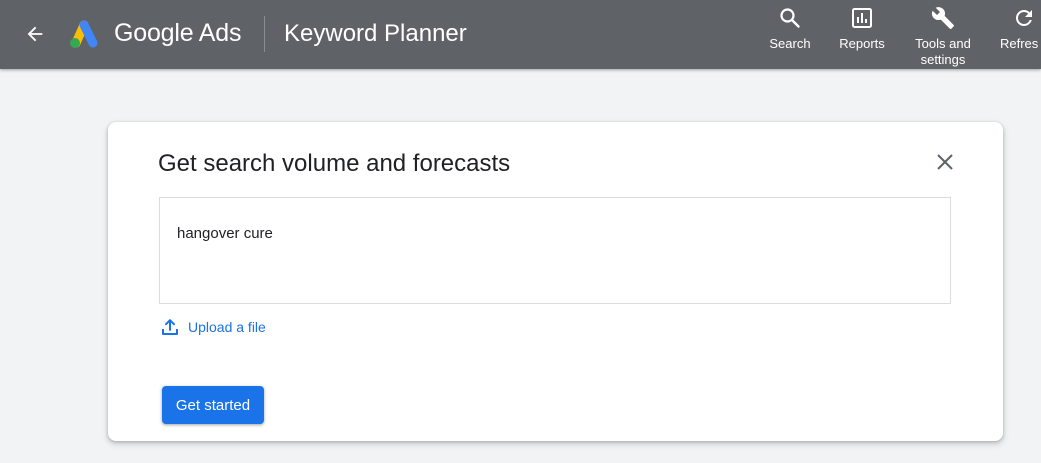 This screenshot has width=1041, height=463. I want to click on header-divider, so click(264, 34).